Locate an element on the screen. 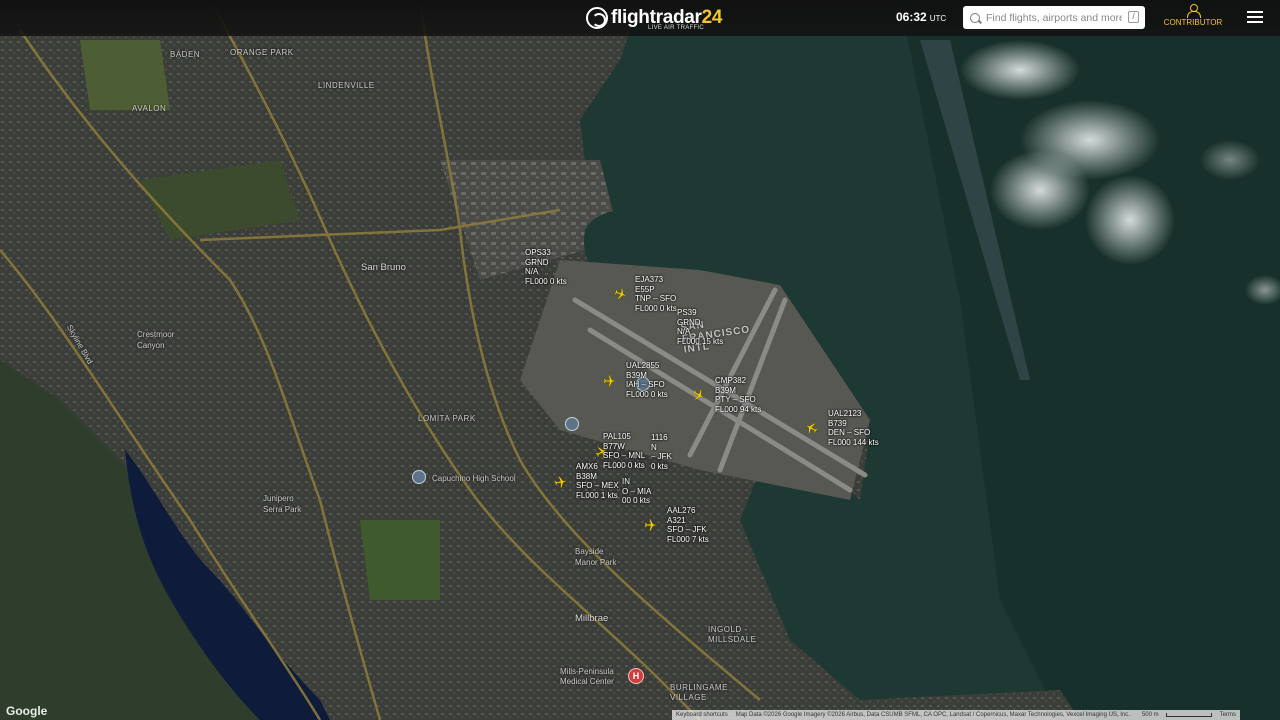 Image resolution: width=1280 pixels, height=720 pixels. aircraft-type: E55P is located at coordinates (645, 289).